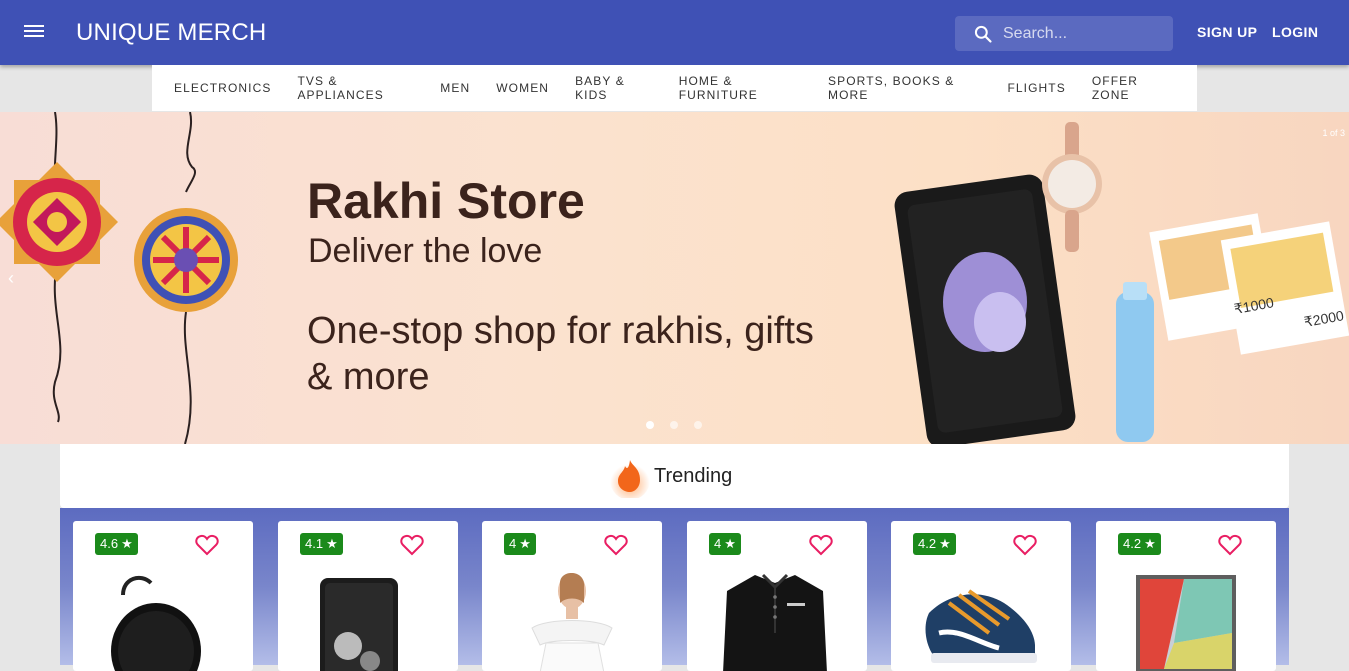 This screenshot has height=671, width=1349. I want to click on rakhi-decoration-left, so click(119, 278).